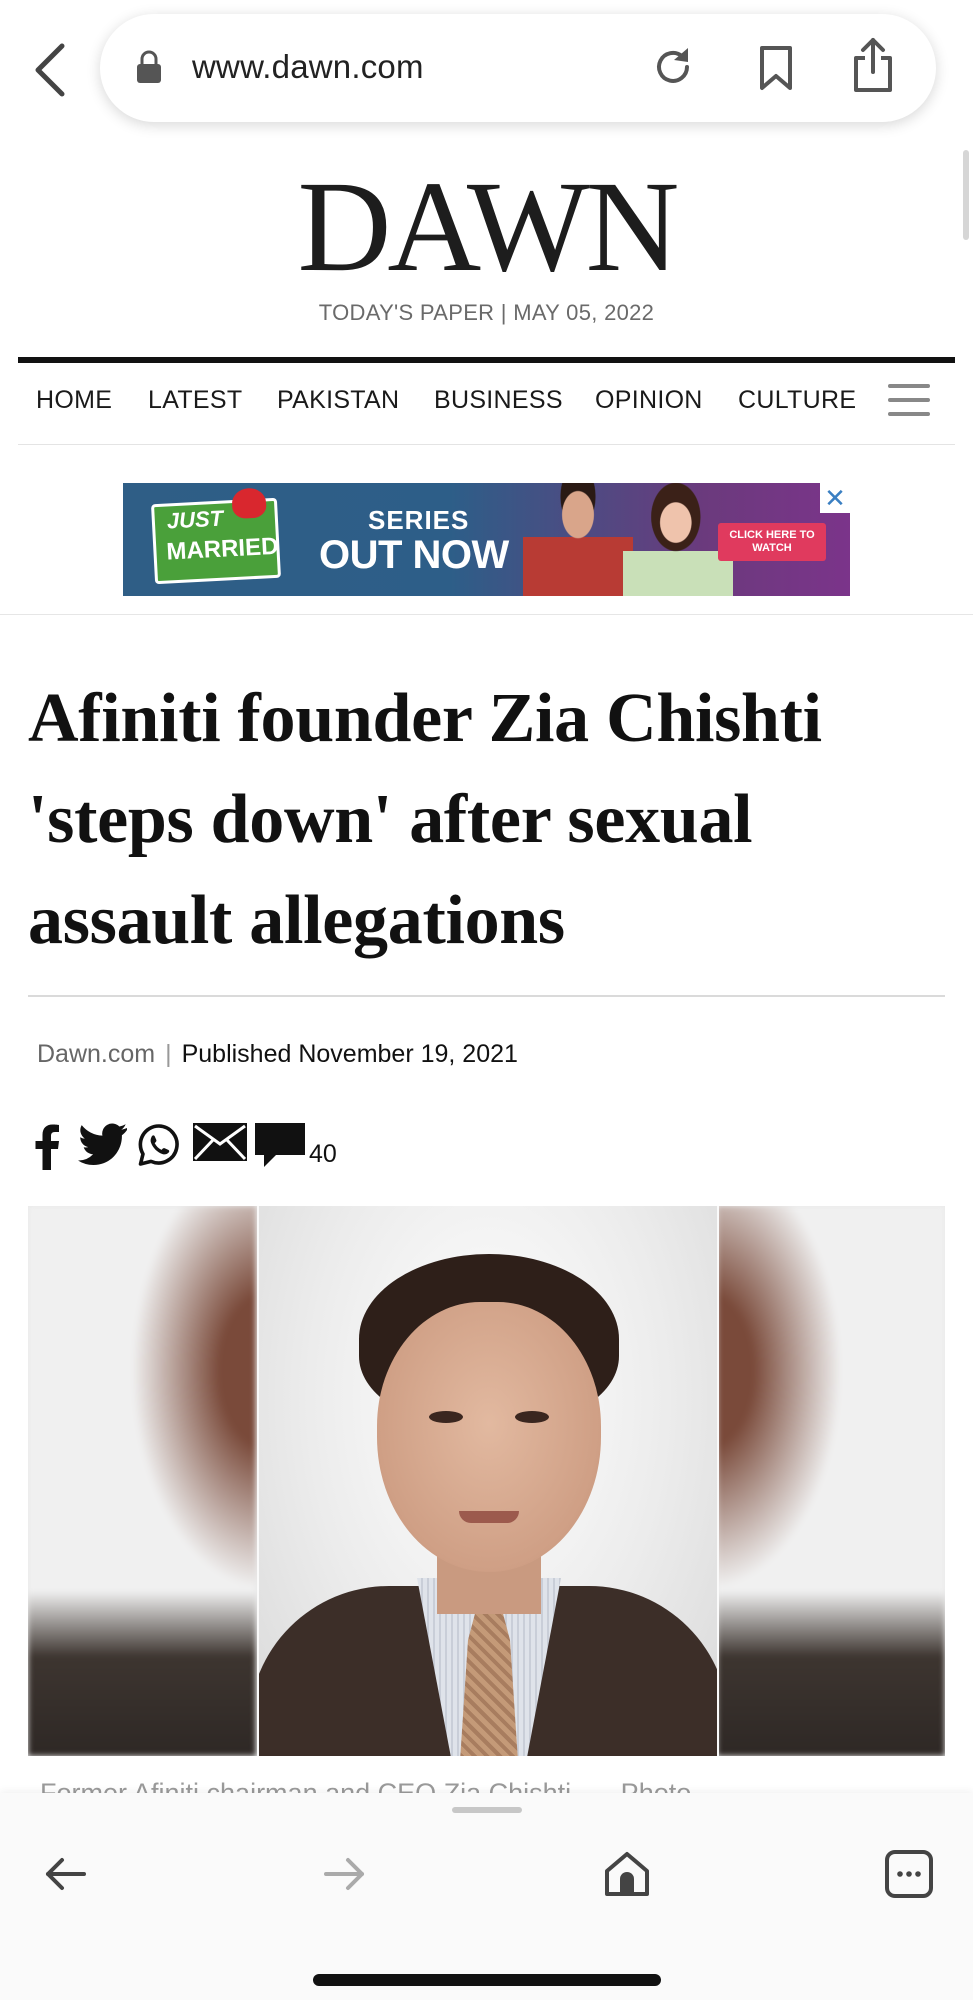 The height and width of the screenshot is (2000, 973). I want to click on email-icon, so click(220, 1142).